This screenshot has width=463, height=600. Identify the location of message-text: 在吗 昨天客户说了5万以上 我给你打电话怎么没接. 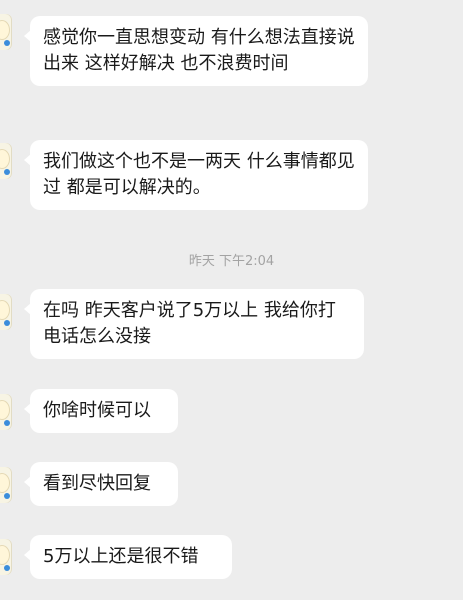
(189, 323).